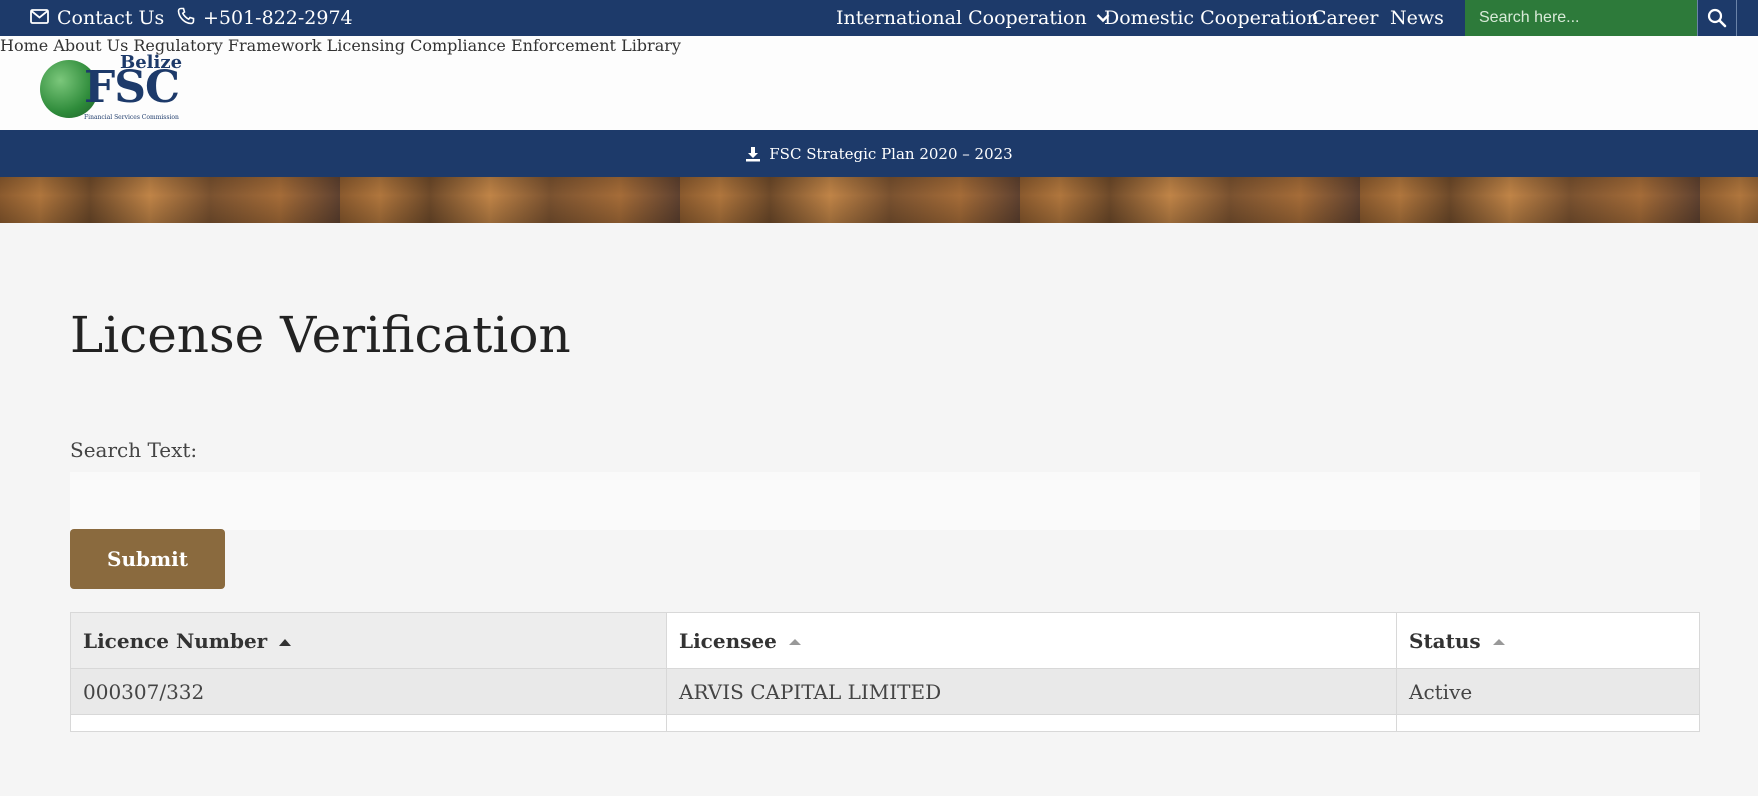 The width and height of the screenshot is (1758, 796). I want to click on site-search-input, so click(1581, 18).